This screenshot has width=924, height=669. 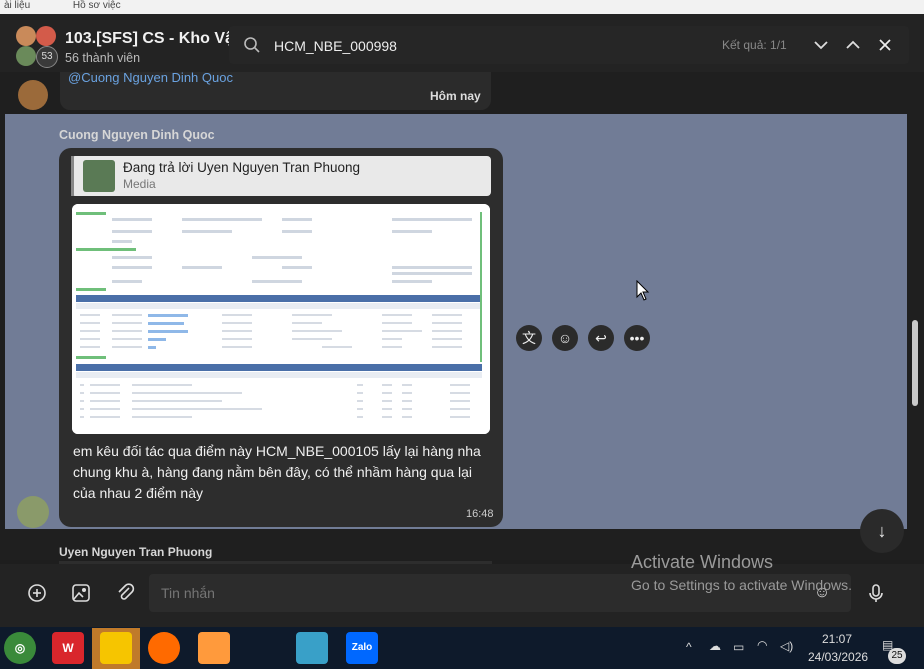 What do you see at coordinates (474, 46) in the screenshot?
I see `search-input` at bounding box center [474, 46].